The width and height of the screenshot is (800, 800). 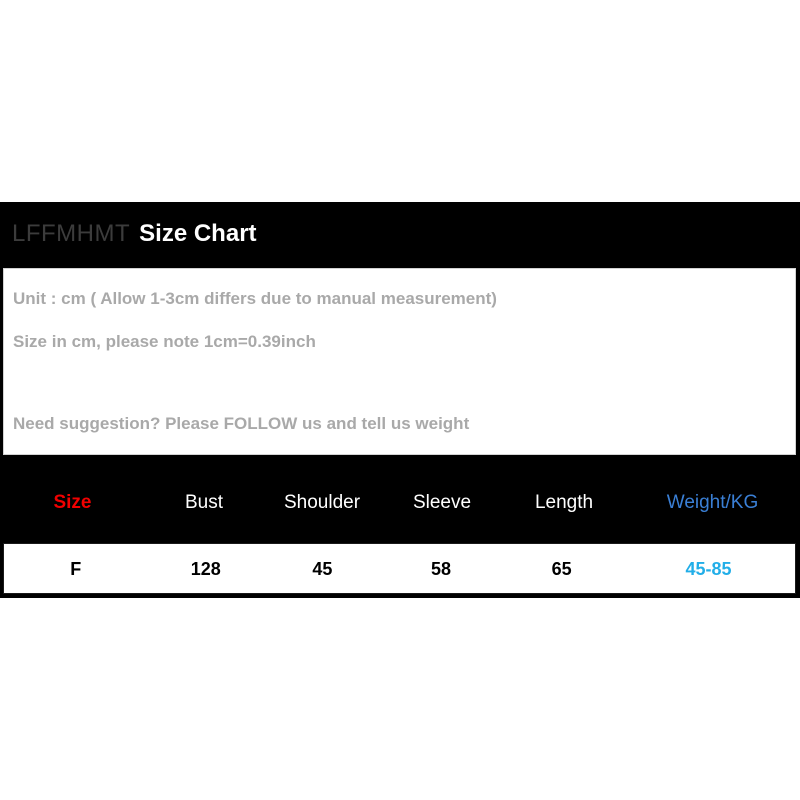 I want to click on cell-weight: 45-85, so click(x=708, y=568).